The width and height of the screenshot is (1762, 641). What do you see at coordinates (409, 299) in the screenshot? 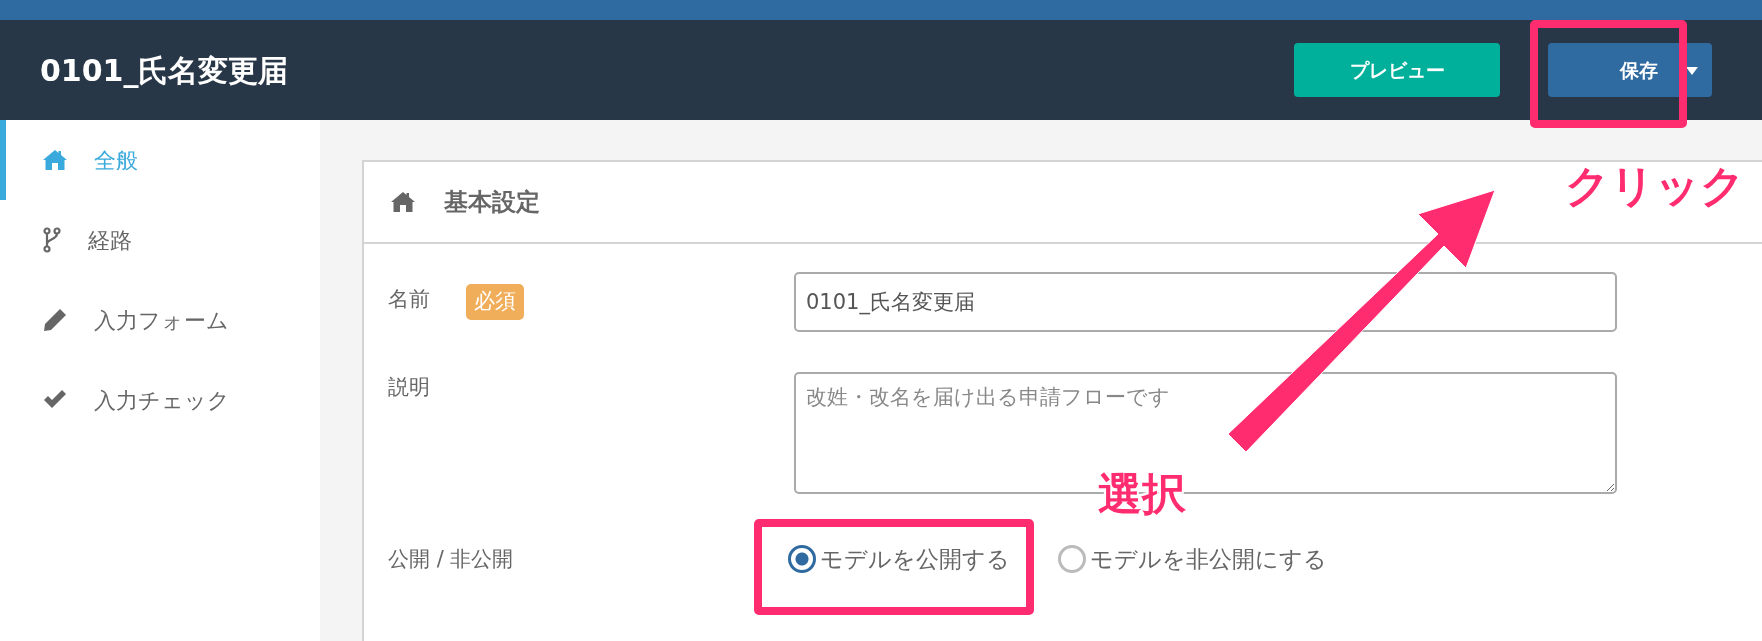
I see `field-label: 名前` at bounding box center [409, 299].